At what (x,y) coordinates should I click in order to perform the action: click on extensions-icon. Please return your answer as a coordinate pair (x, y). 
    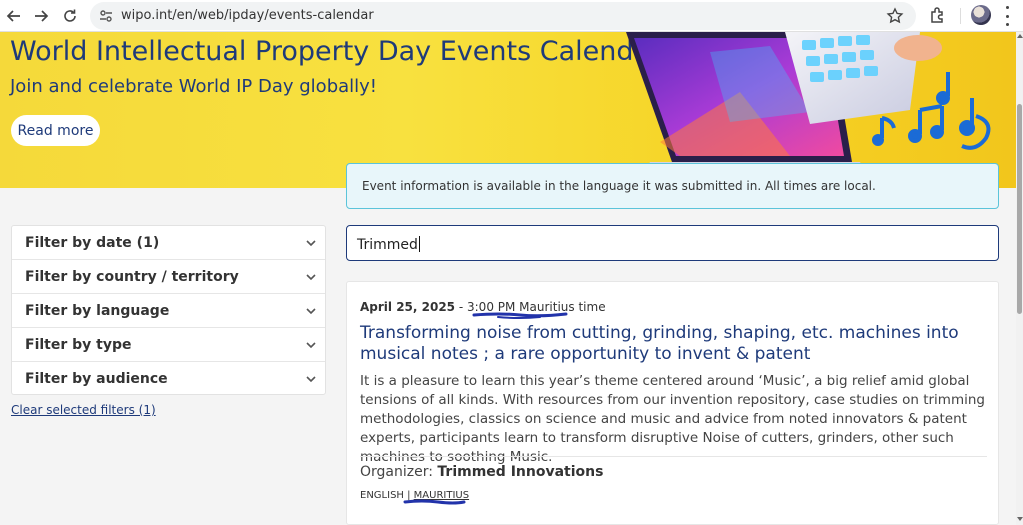
    Looking at the image, I should click on (938, 15).